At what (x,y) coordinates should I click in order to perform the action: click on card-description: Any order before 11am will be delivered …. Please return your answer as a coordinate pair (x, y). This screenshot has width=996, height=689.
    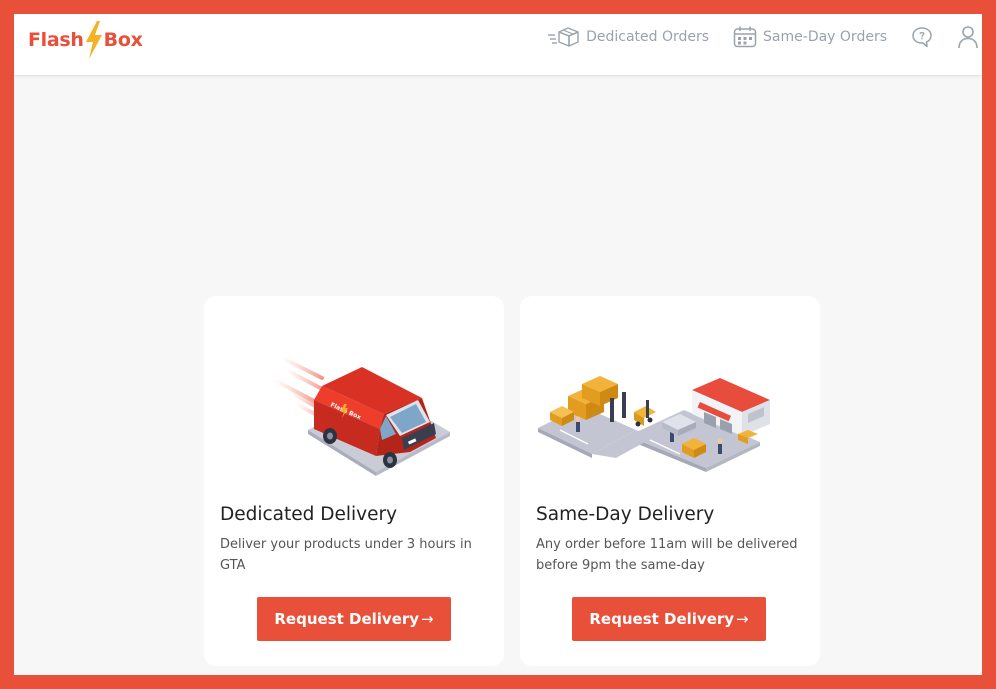
    Looking at the image, I should click on (667, 555).